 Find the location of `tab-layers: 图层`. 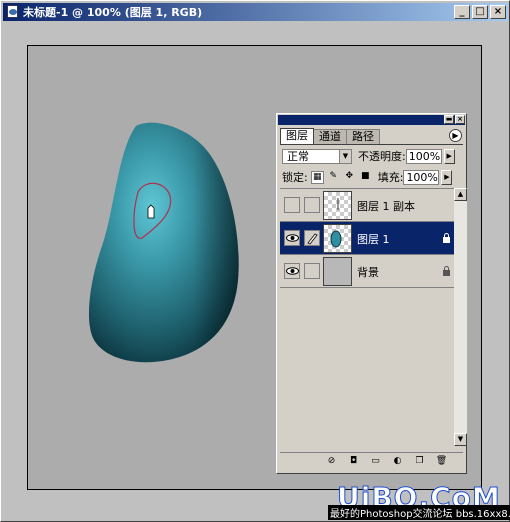

tab-layers: 图层 is located at coordinates (297, 136).